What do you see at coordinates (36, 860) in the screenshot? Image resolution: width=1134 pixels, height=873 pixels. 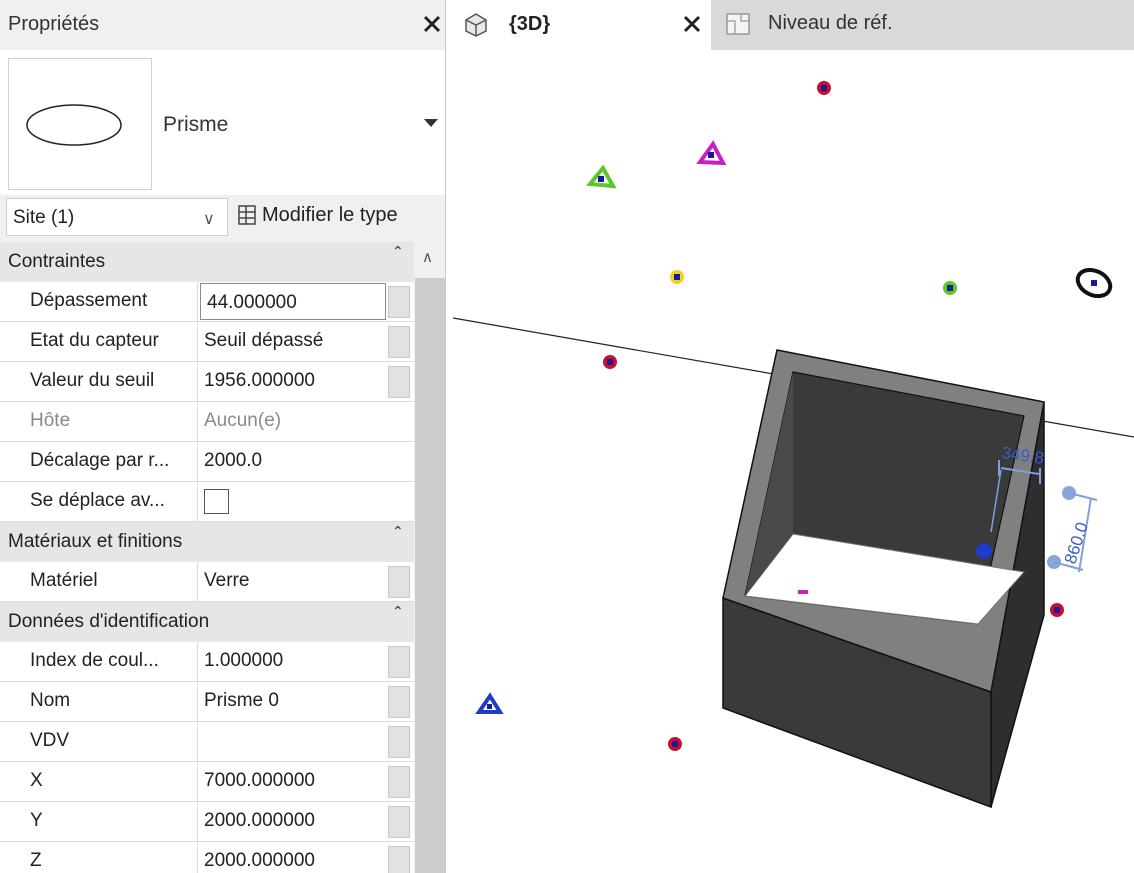 I see `property-name: Z` at bounding box center [36, 860].